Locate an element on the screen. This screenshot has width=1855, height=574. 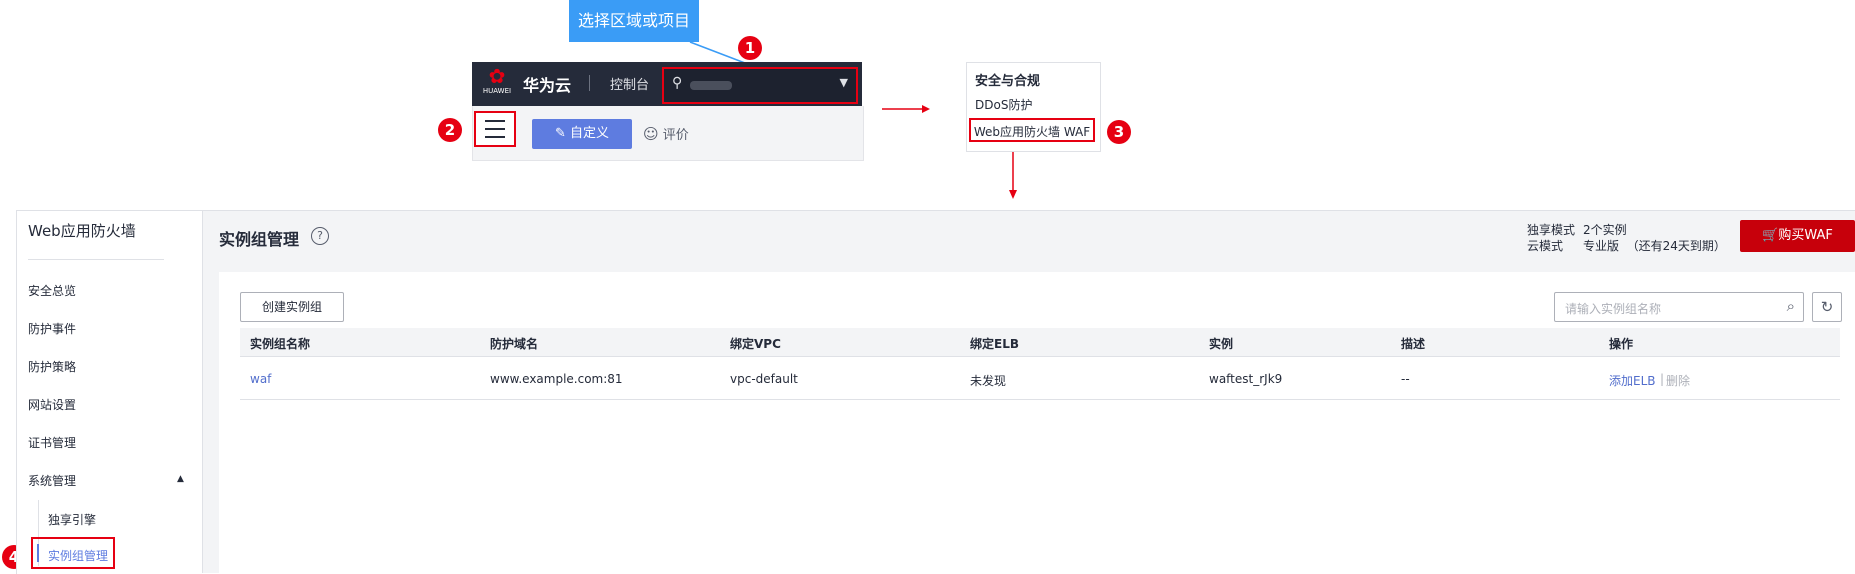
step-badge-3: 3 is located at coordinates (1119, 132).